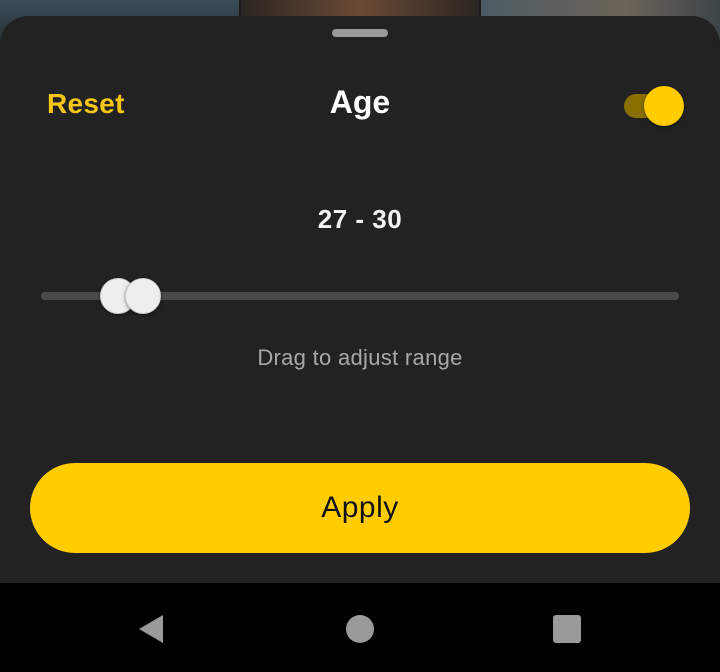 This screenshot has width=720, height=672. I want to click on age-range-value: 27 - 30, so click(360, 219).